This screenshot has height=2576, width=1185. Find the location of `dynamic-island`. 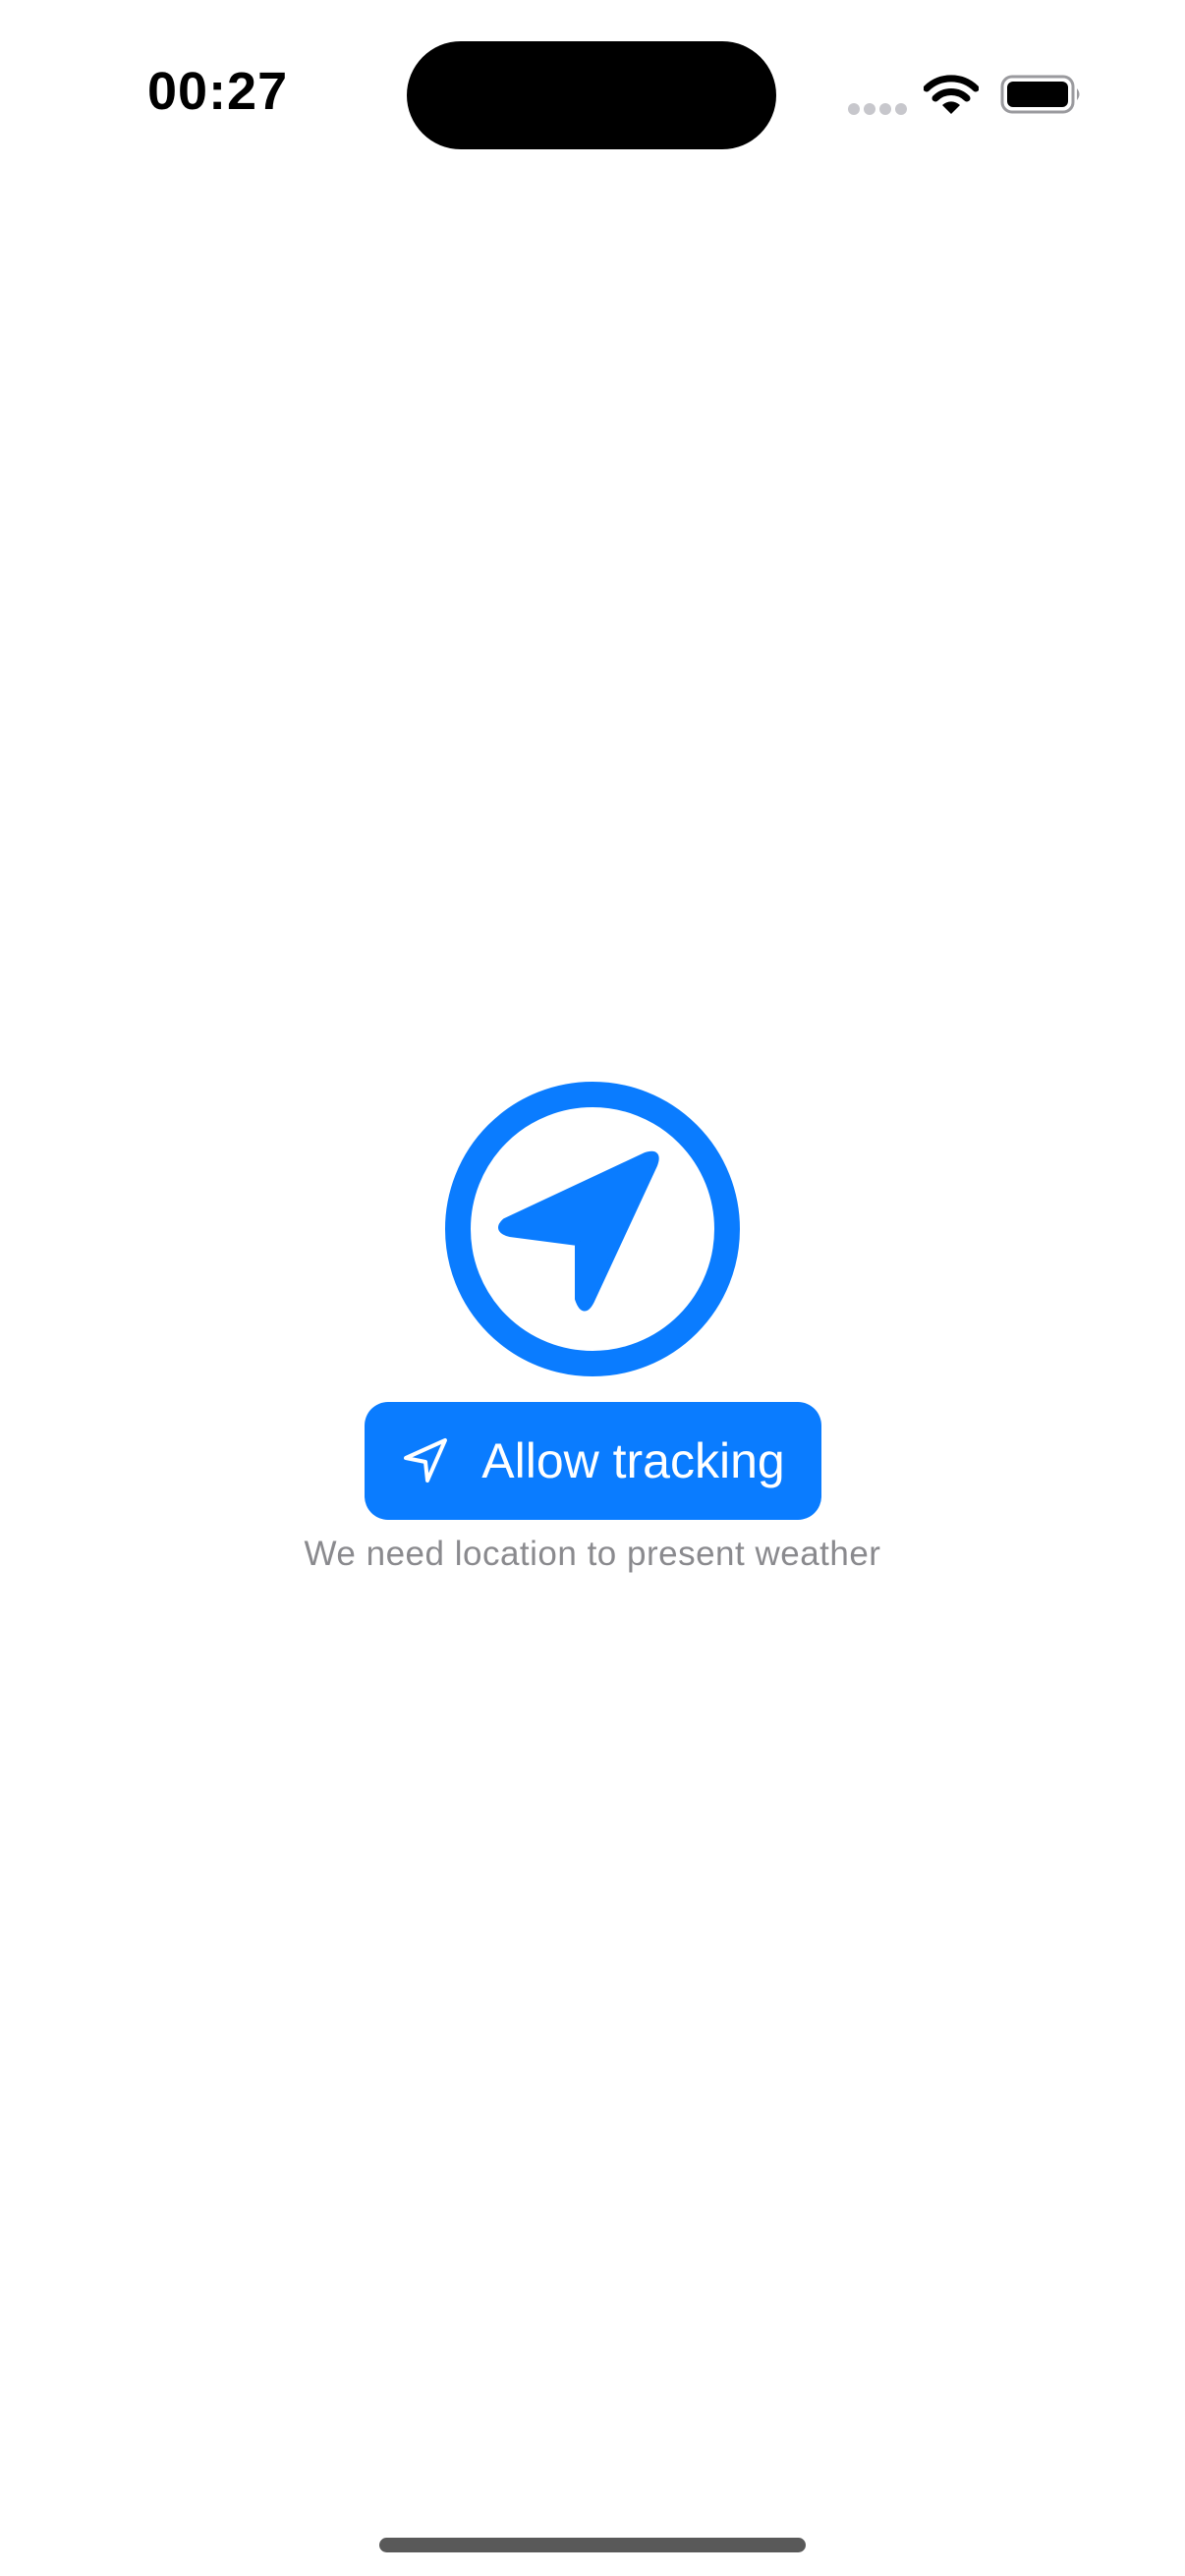

dynamic-island is located at coordinates (592, 95).